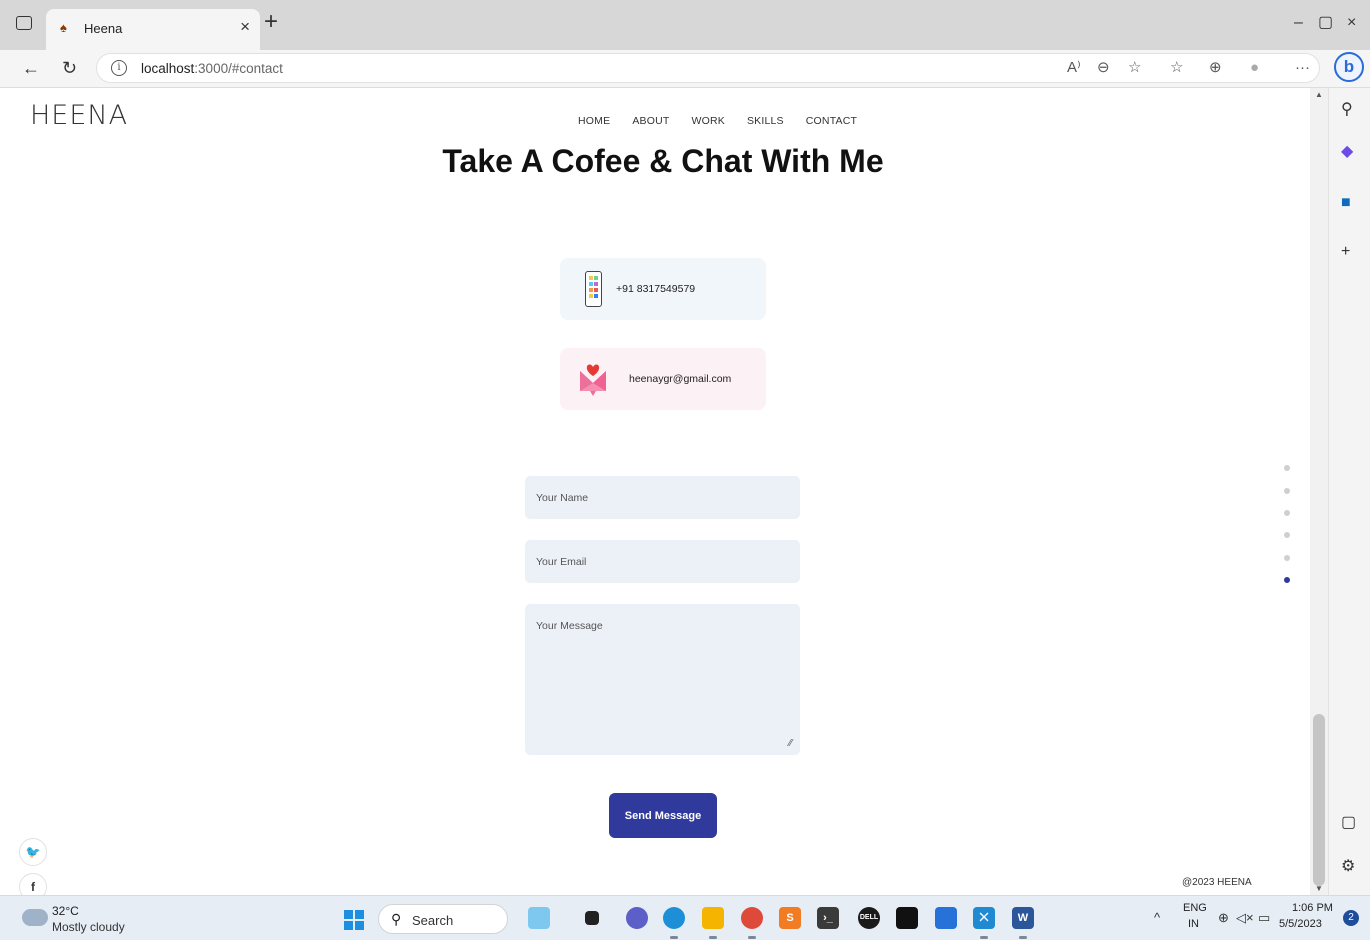 Image resolution: width=1370 pixels, height=940 pixels. Describe the element at coordinates (65, 911) in the screenshot. I see `weather-temp: 32°C` at that location.